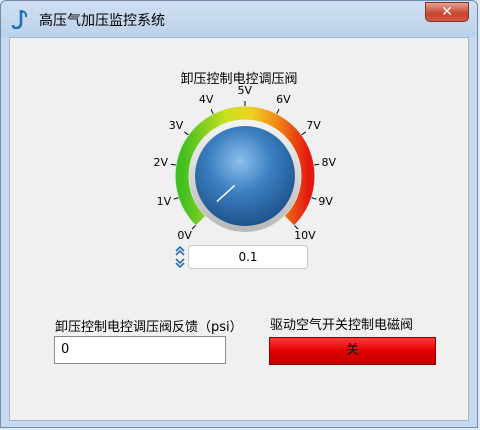 The width and height of the screenshot is (480, 430). Describe the element at coordinates (342, 325) in the screenshot. I see `valve-label: 驱动空气开关控制电磁阀` at that location.